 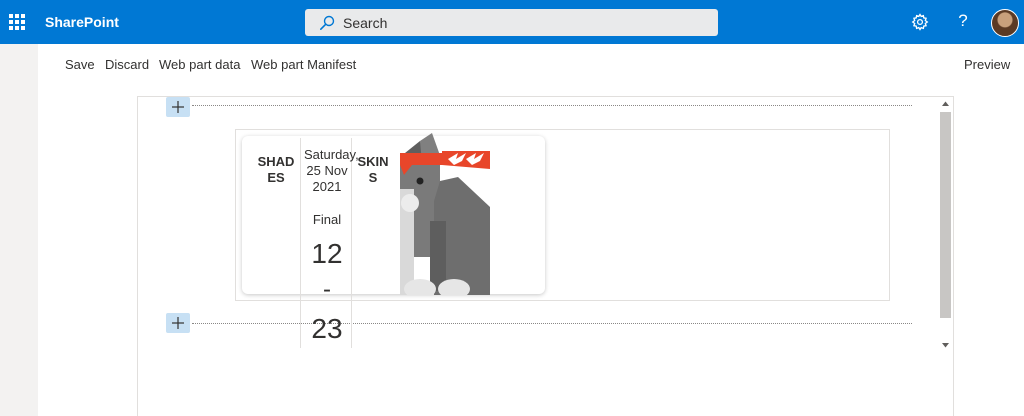 I want to click on search-icon, so click(x=327, y=22).